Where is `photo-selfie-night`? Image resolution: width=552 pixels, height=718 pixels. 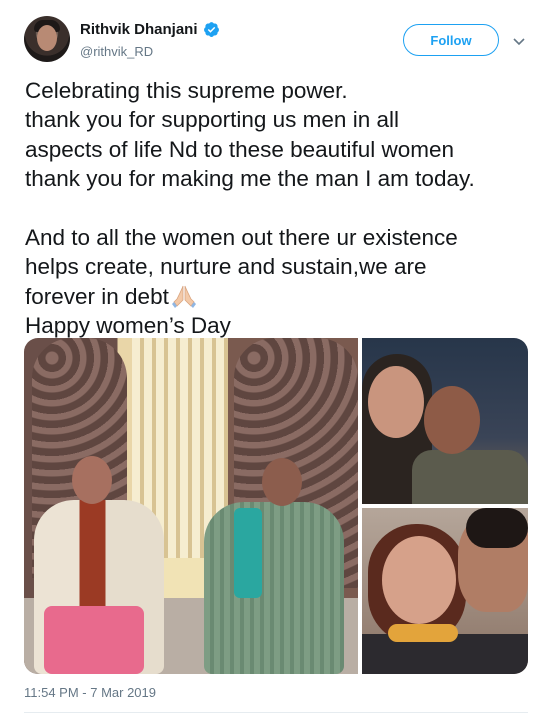
photo-selfie-night is located at coordinates (445, 421).